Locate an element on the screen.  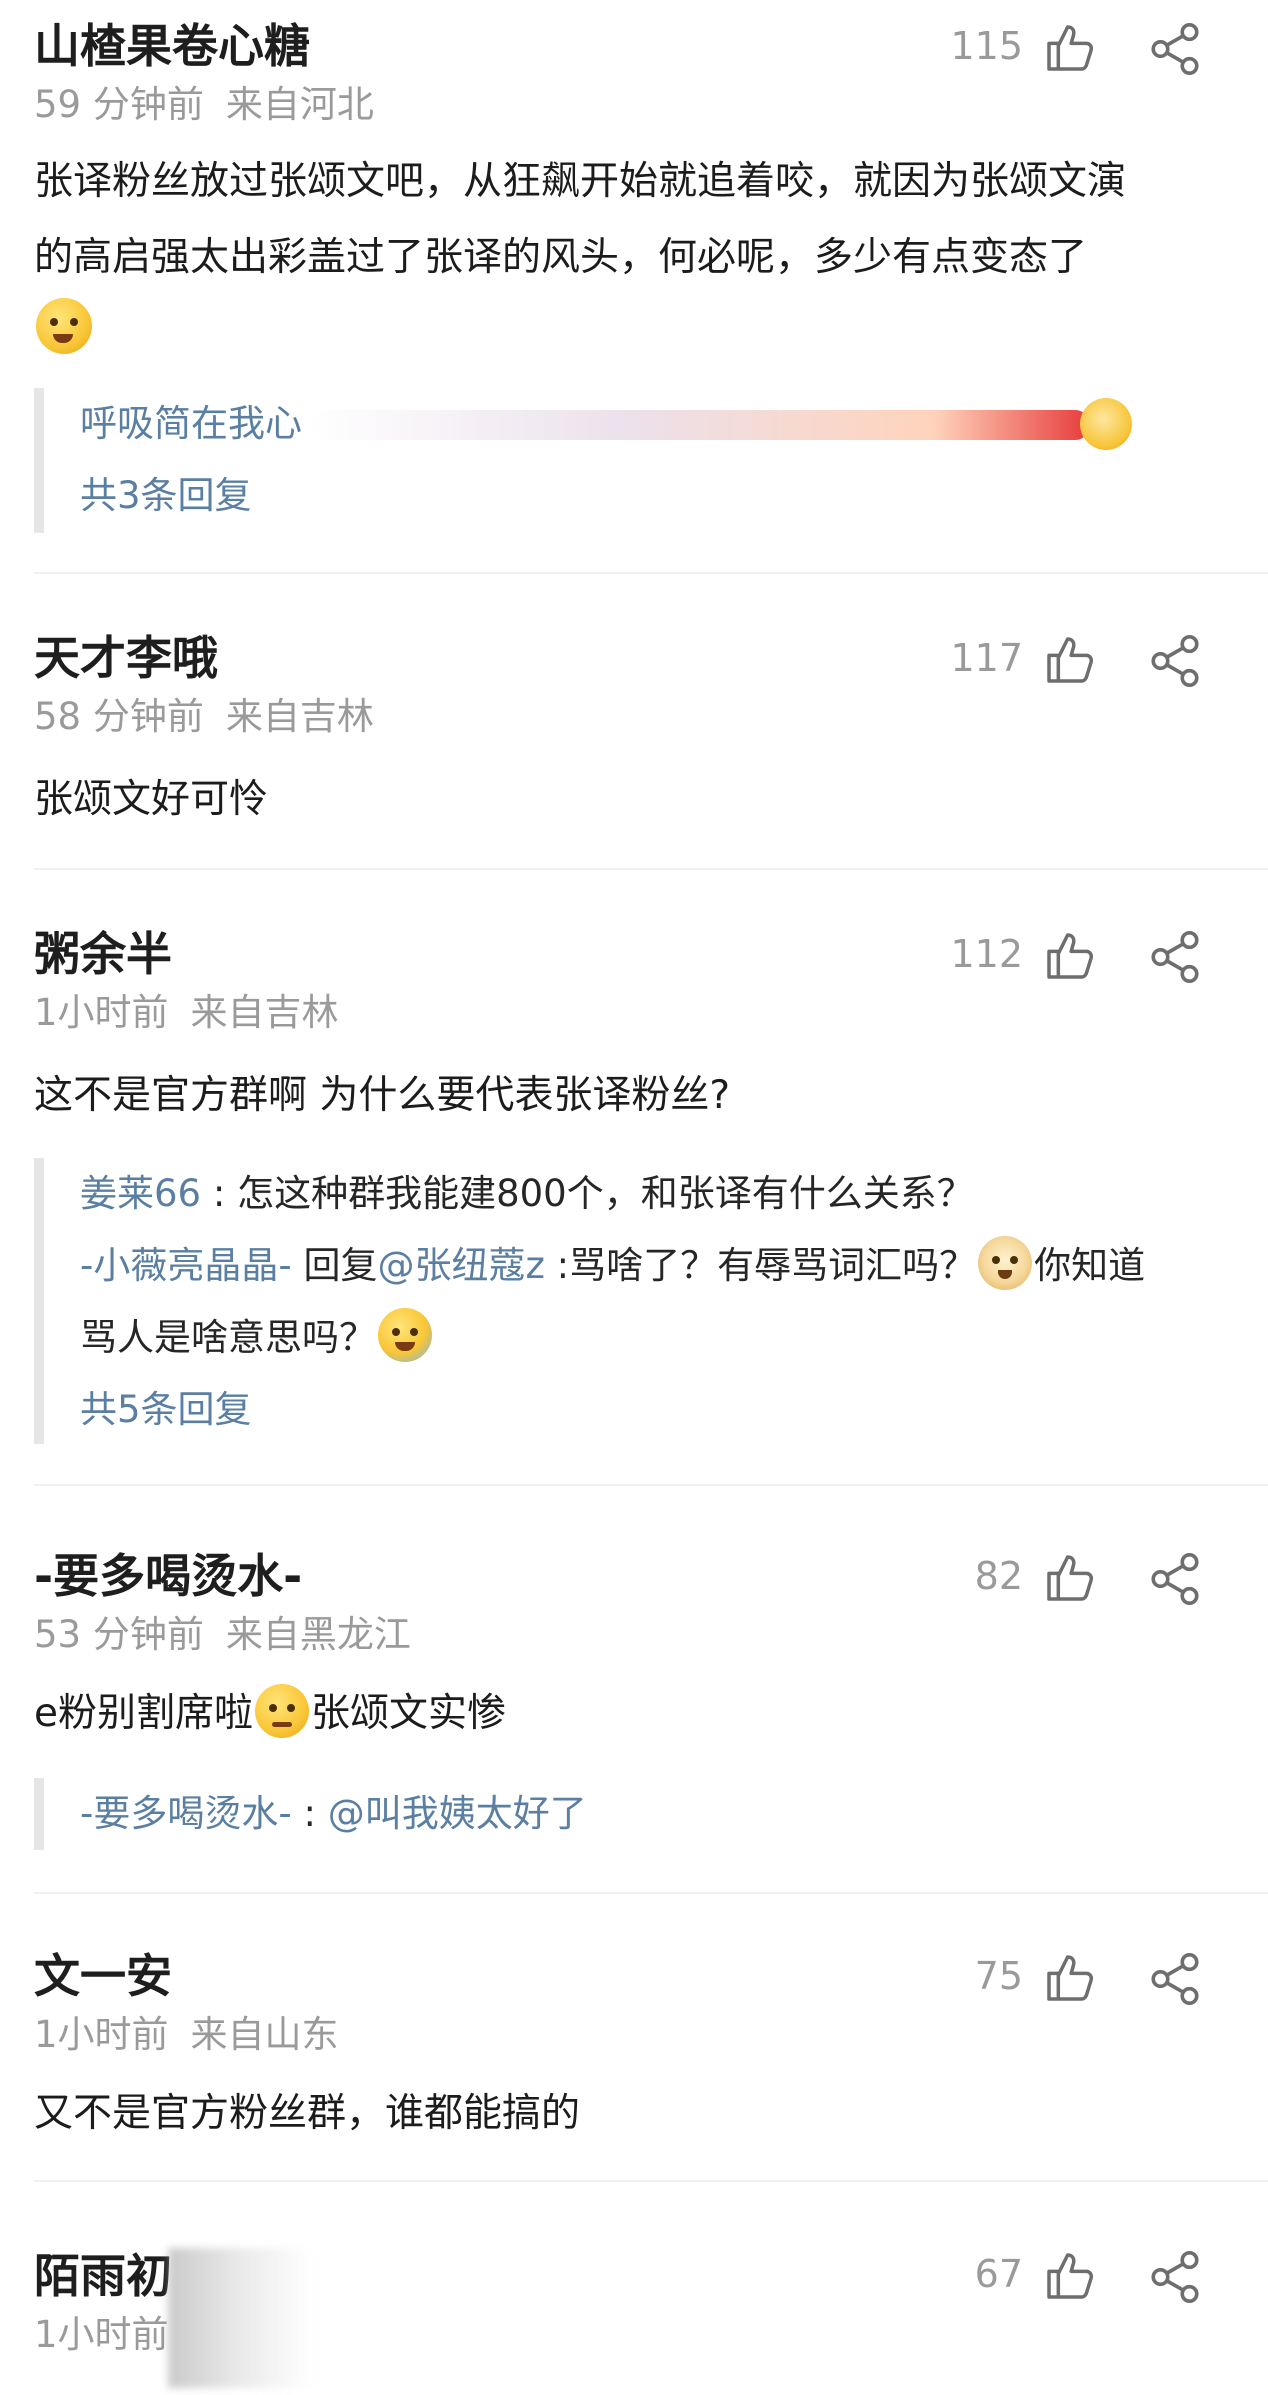
like-count: 67 is located at coordinates (998, 2274).